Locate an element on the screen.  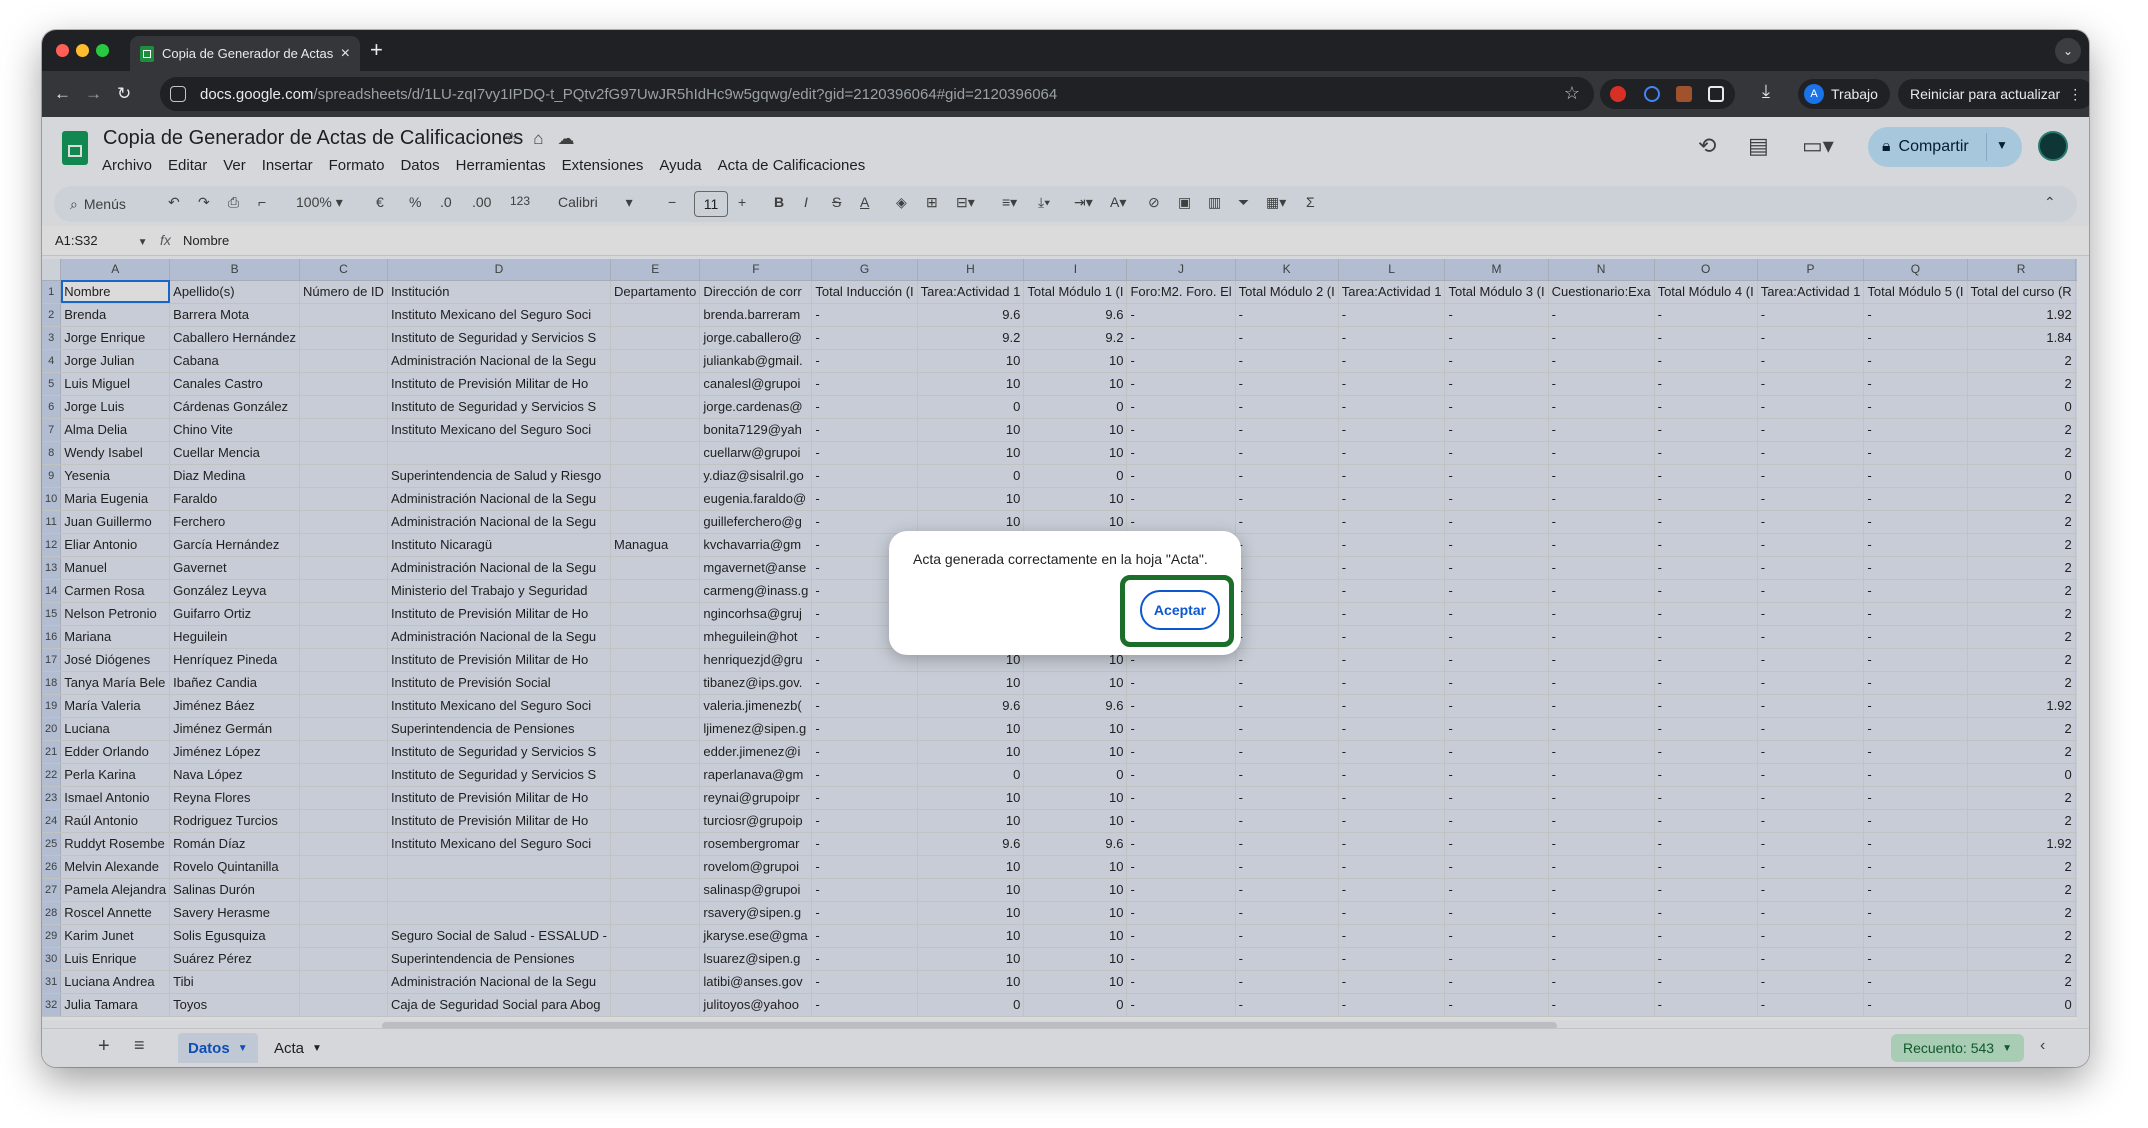
accept-button: Aceptar is located at coordinates (1180, 610).